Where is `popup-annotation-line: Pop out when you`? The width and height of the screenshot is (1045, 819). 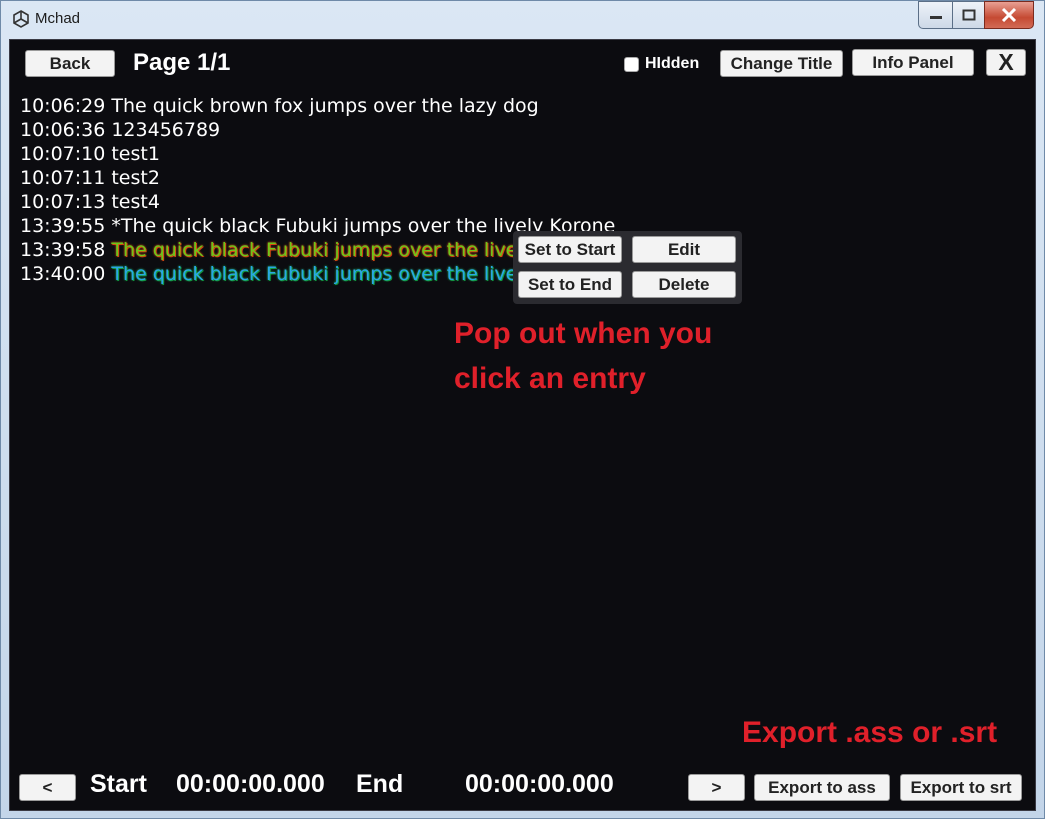
popup-annotation-line: Pop out when you is located at coordinates (583, 333).